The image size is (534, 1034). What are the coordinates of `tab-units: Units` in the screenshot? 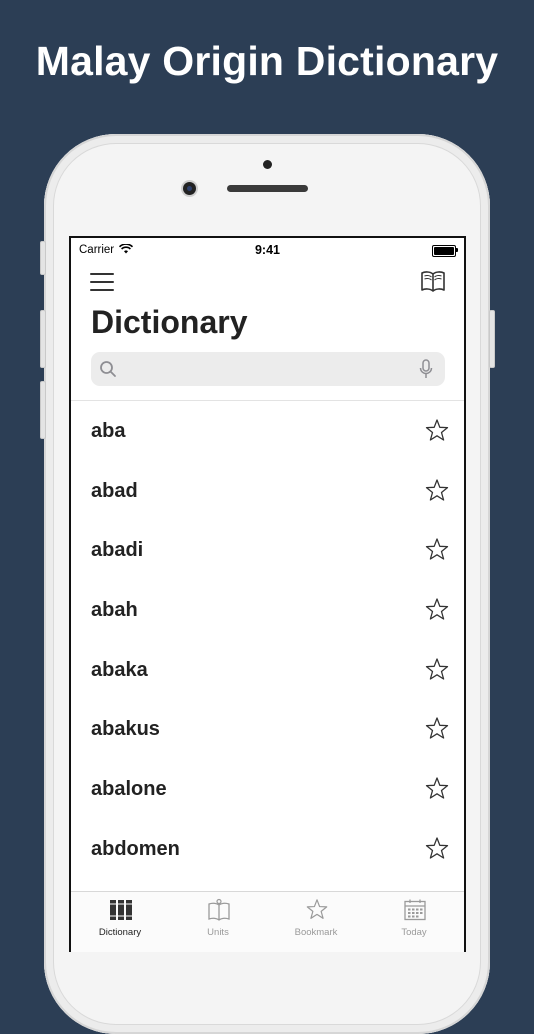 It's located at (218, 922).